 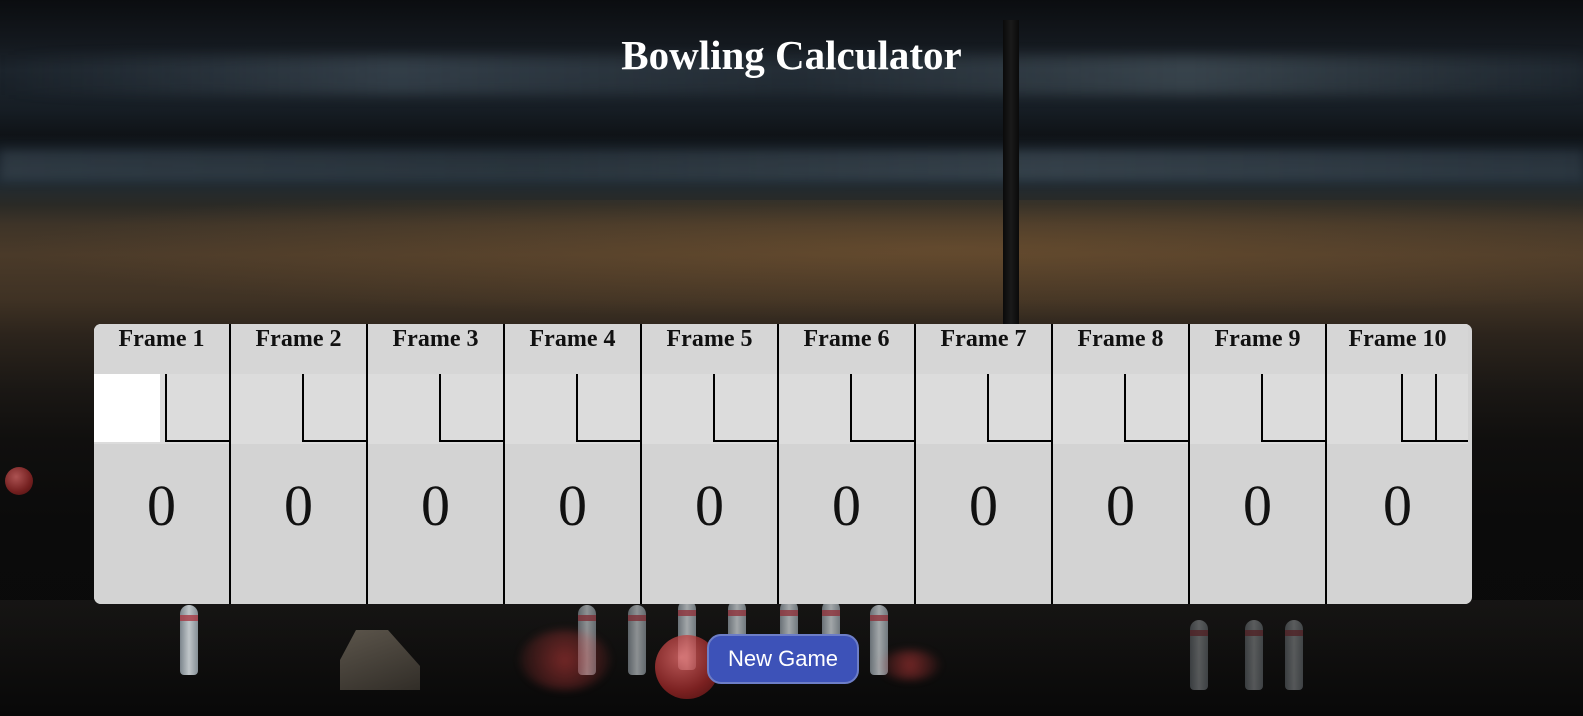 What do you see at coordinates (984, 464) in the screenshot?
I see `frame-7: Frame 7 0` at bounding box center [984, 464].